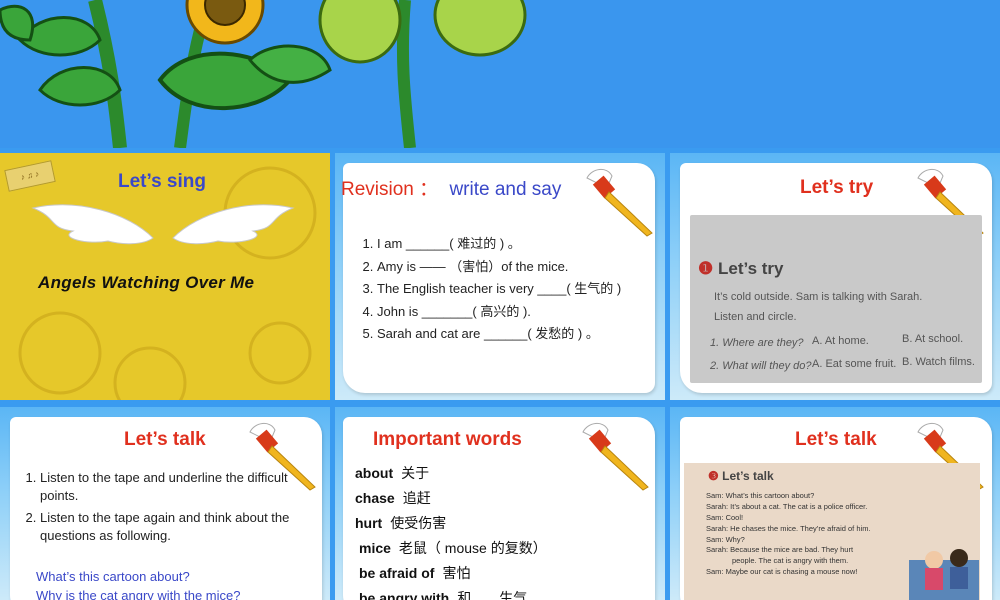  Describe the element at coordinates (840, 341) in the screenshot. I see `question-1-option-a: A. At home.` at that location.